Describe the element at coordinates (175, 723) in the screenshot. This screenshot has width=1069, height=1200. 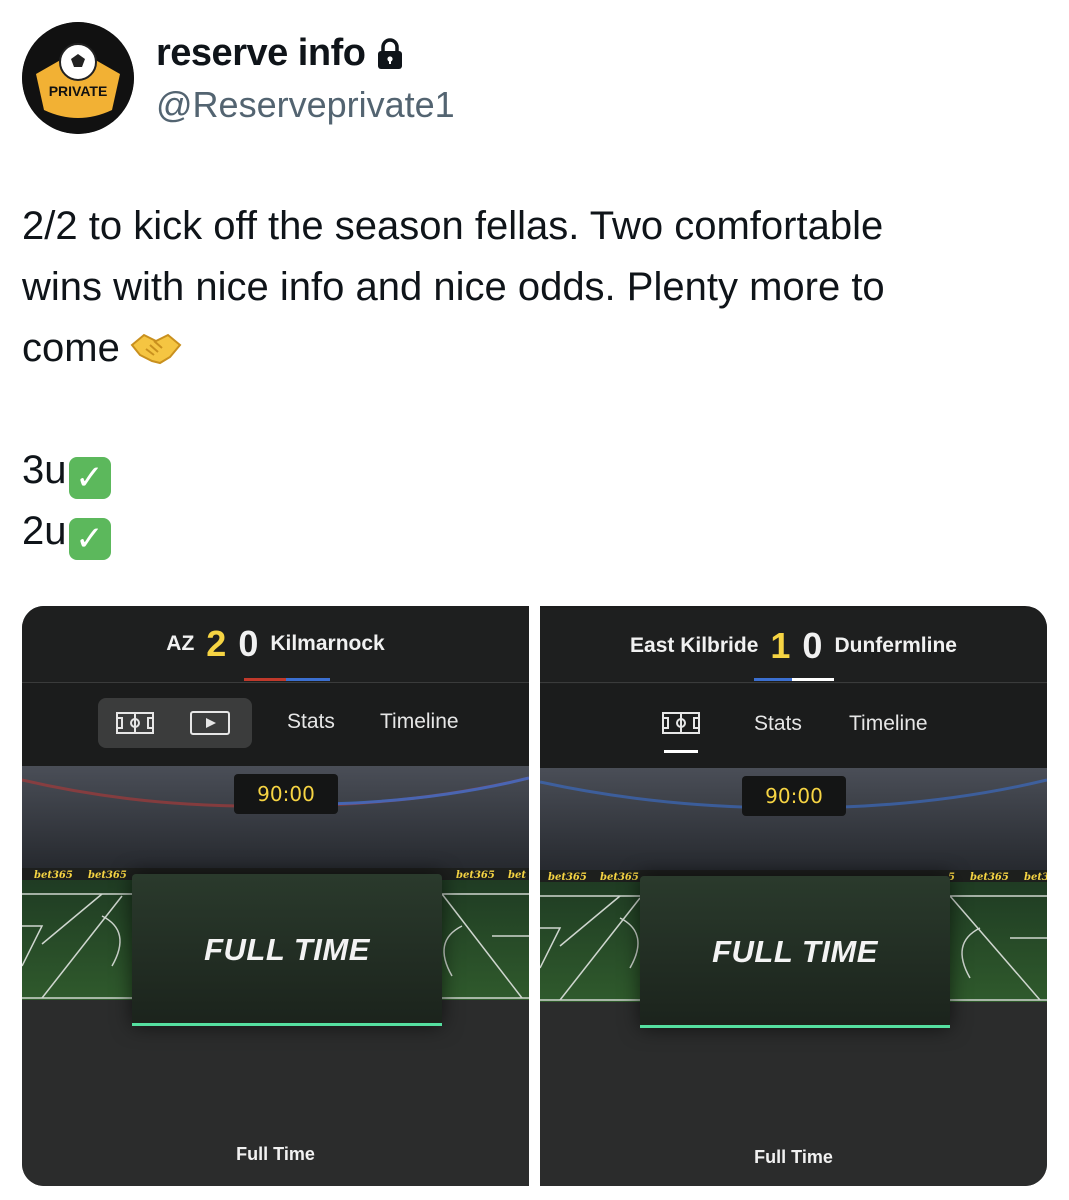
I see `view-toggle` at that location.